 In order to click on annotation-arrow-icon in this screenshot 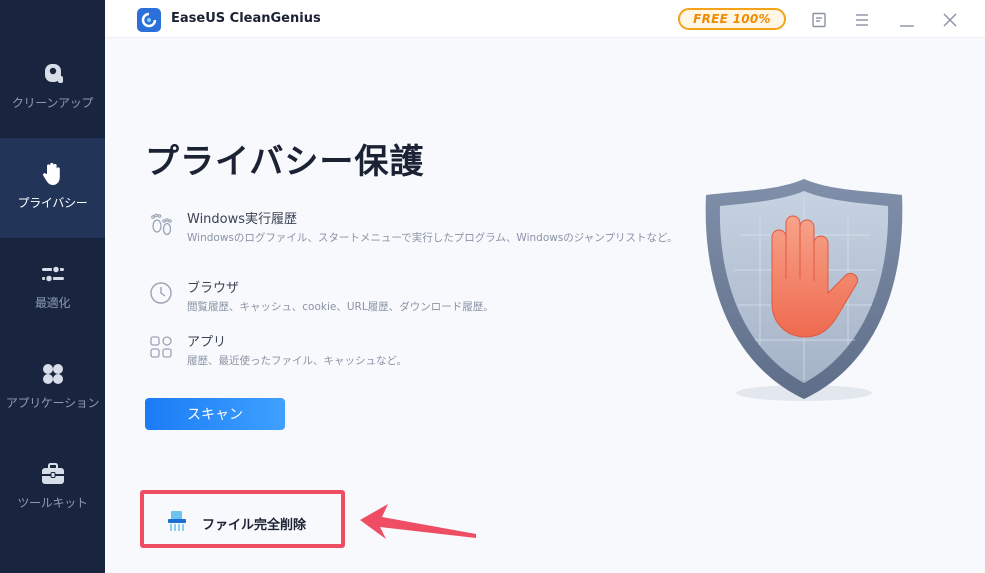, I will do `click(418, 521)`.